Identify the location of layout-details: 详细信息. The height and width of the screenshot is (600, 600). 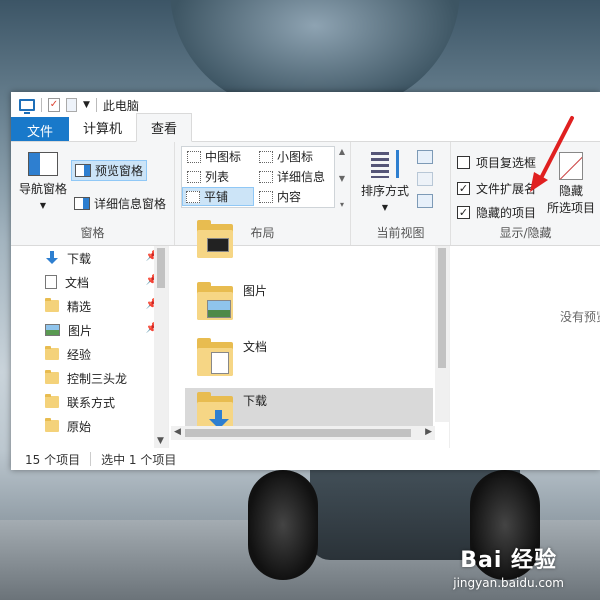
(292, 176).